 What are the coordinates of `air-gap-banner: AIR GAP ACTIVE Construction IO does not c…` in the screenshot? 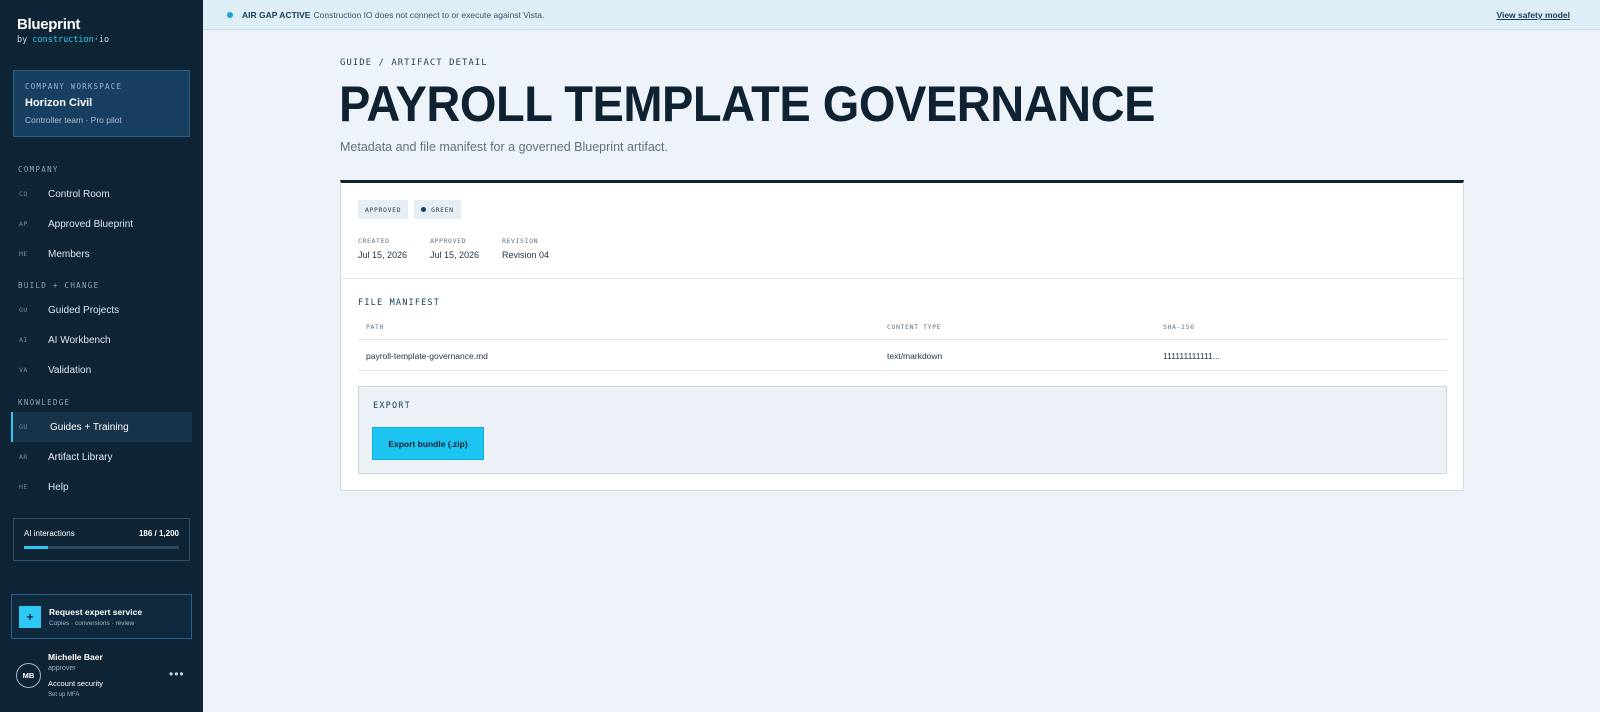 It's located at (901, 15).